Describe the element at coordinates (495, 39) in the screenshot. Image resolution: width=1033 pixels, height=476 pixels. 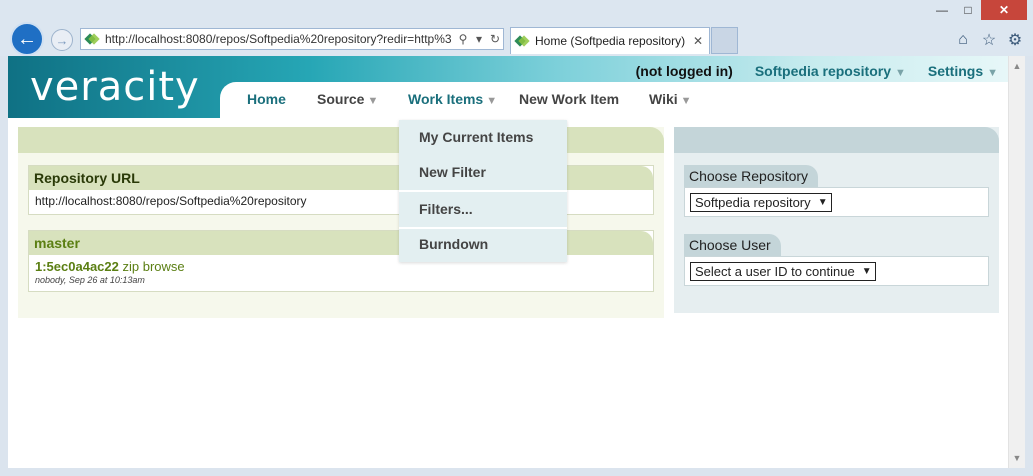
I see `refresh-icon: ↻` at that location.